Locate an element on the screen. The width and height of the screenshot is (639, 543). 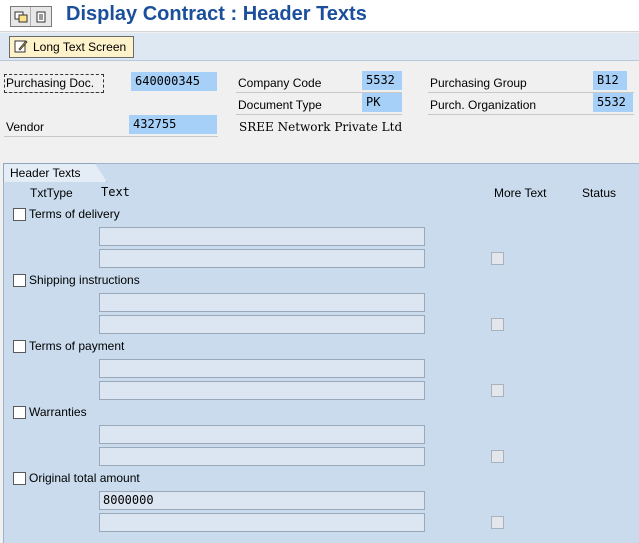
col-txttype: TxtType is located at coordinates (51, 193).